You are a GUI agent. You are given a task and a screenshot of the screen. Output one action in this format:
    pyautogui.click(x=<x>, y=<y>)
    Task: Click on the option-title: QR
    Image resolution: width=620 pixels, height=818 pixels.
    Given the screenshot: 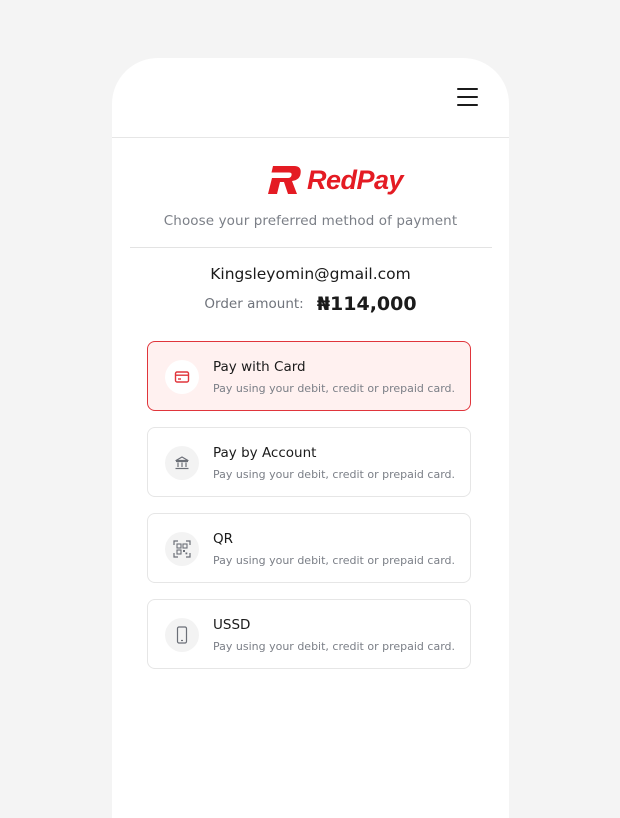 What is the action you would take?
    pyautogui.click(x=223, y=539)
    